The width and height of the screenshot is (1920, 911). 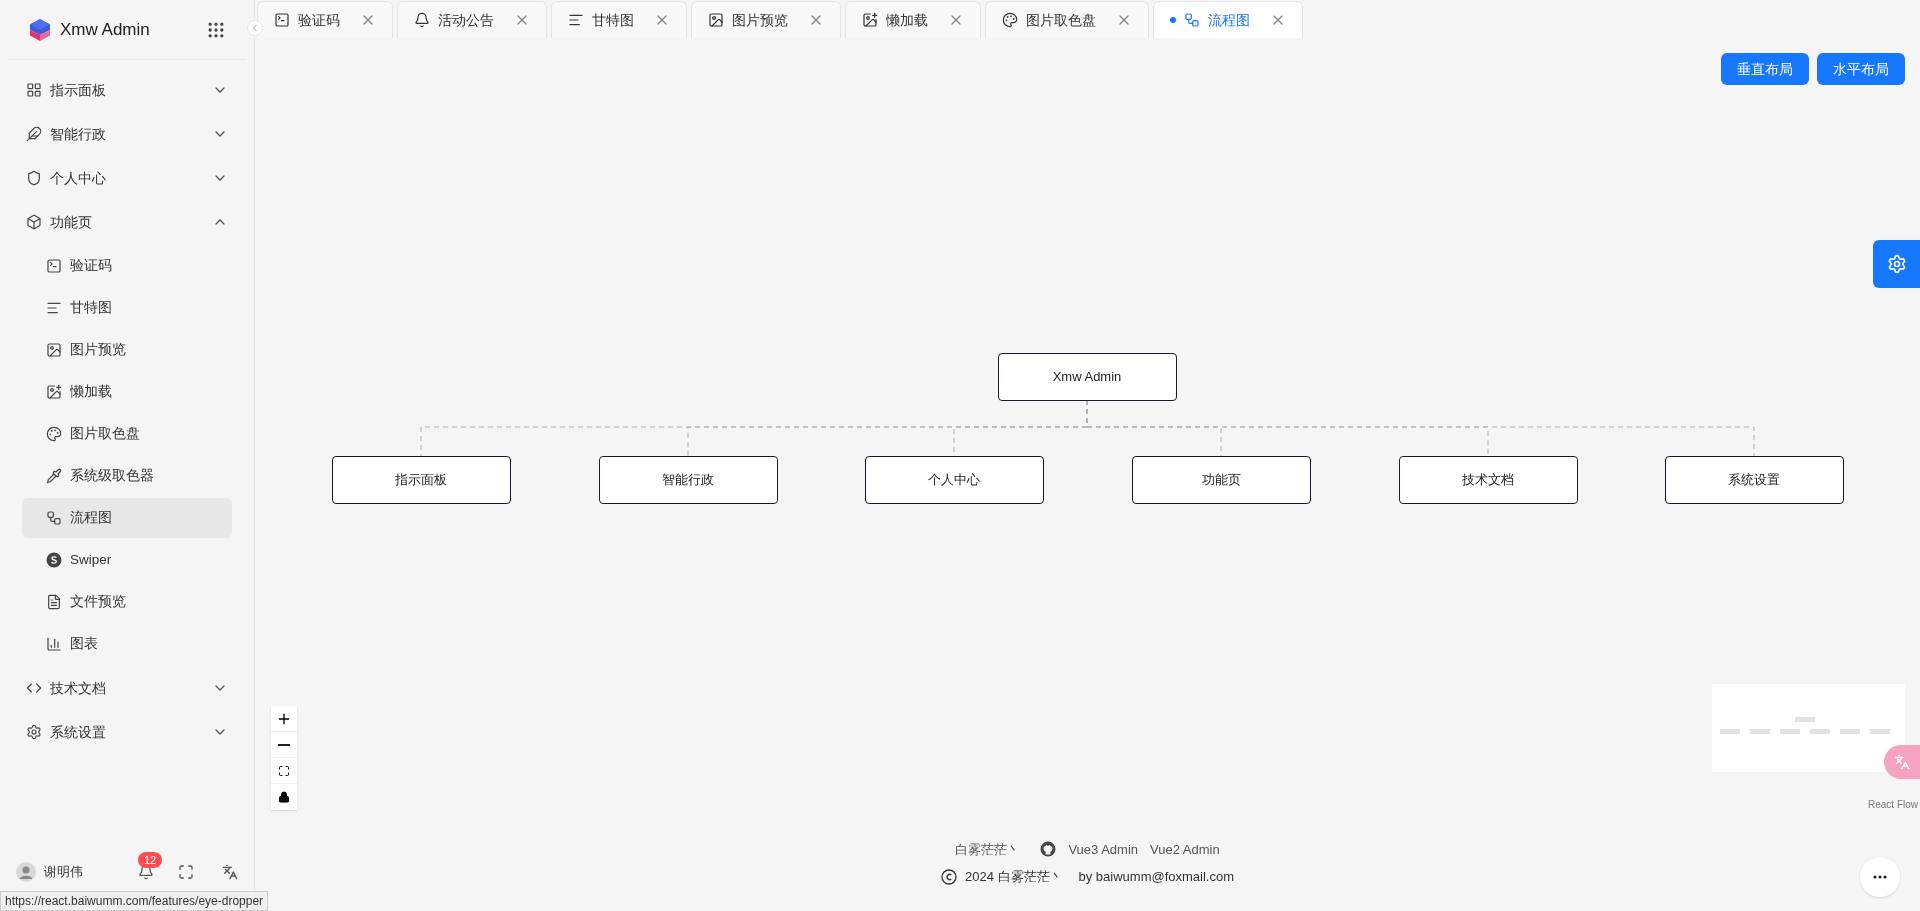 What do you see at coordinates (127, 392) in the screenshot?
I see `menu-item: 懒加载` at bounding box center [127, 392].